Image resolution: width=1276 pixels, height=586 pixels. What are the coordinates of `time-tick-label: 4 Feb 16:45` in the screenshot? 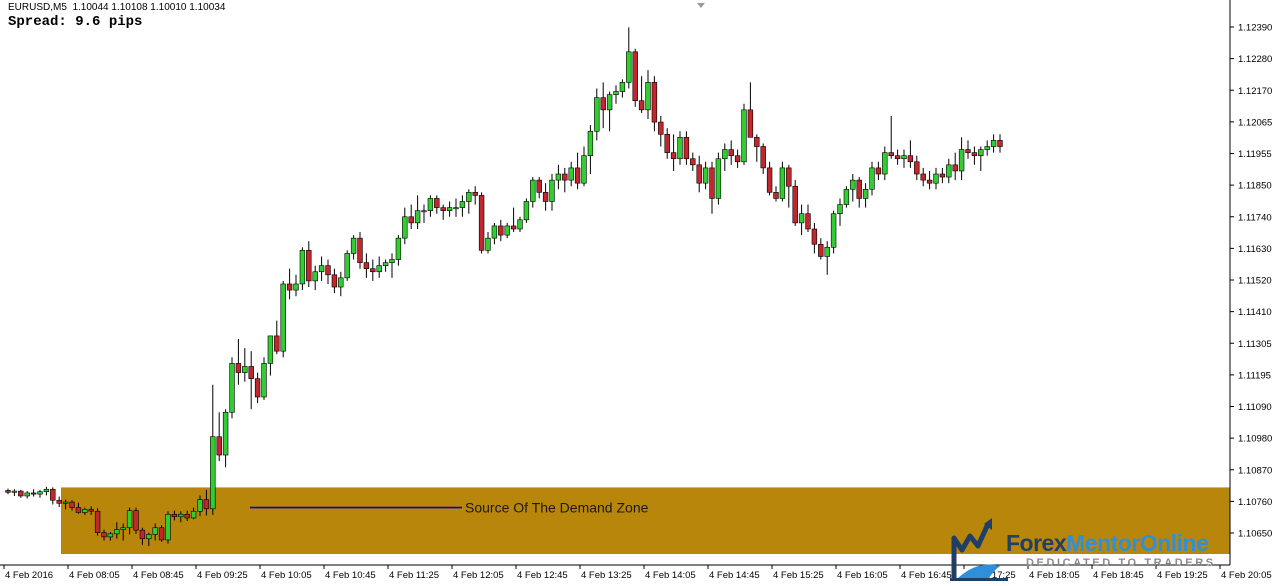 It's located at (926, 575).